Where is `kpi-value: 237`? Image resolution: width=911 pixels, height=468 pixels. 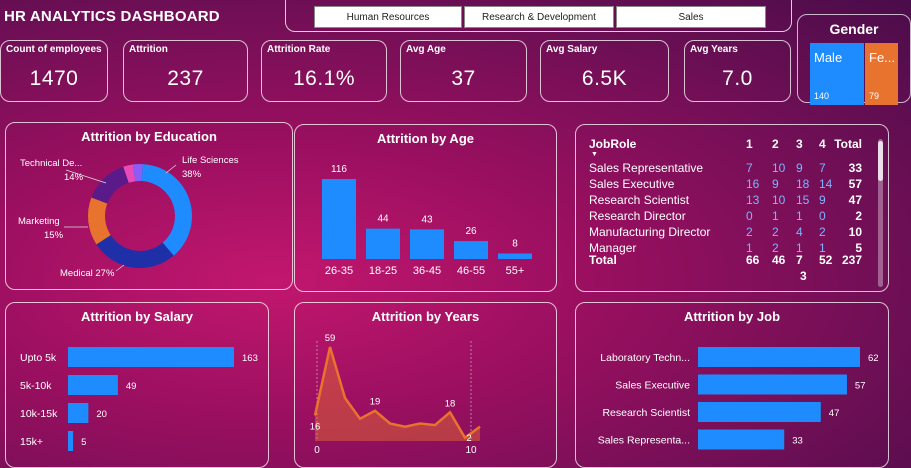 kpi-value: 237 is located at coordinates (185, 78).